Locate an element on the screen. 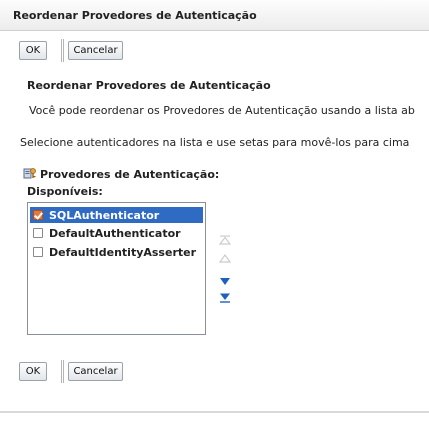 The width and height of the screenshot is (429, 425). move-to-top-icon is located at coordinates (225, 240).